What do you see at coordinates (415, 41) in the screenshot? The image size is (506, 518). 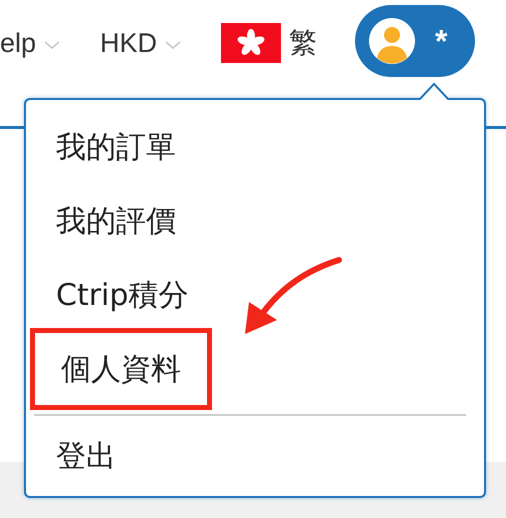 I see `account-button: *` at bounding box center [415, 41].